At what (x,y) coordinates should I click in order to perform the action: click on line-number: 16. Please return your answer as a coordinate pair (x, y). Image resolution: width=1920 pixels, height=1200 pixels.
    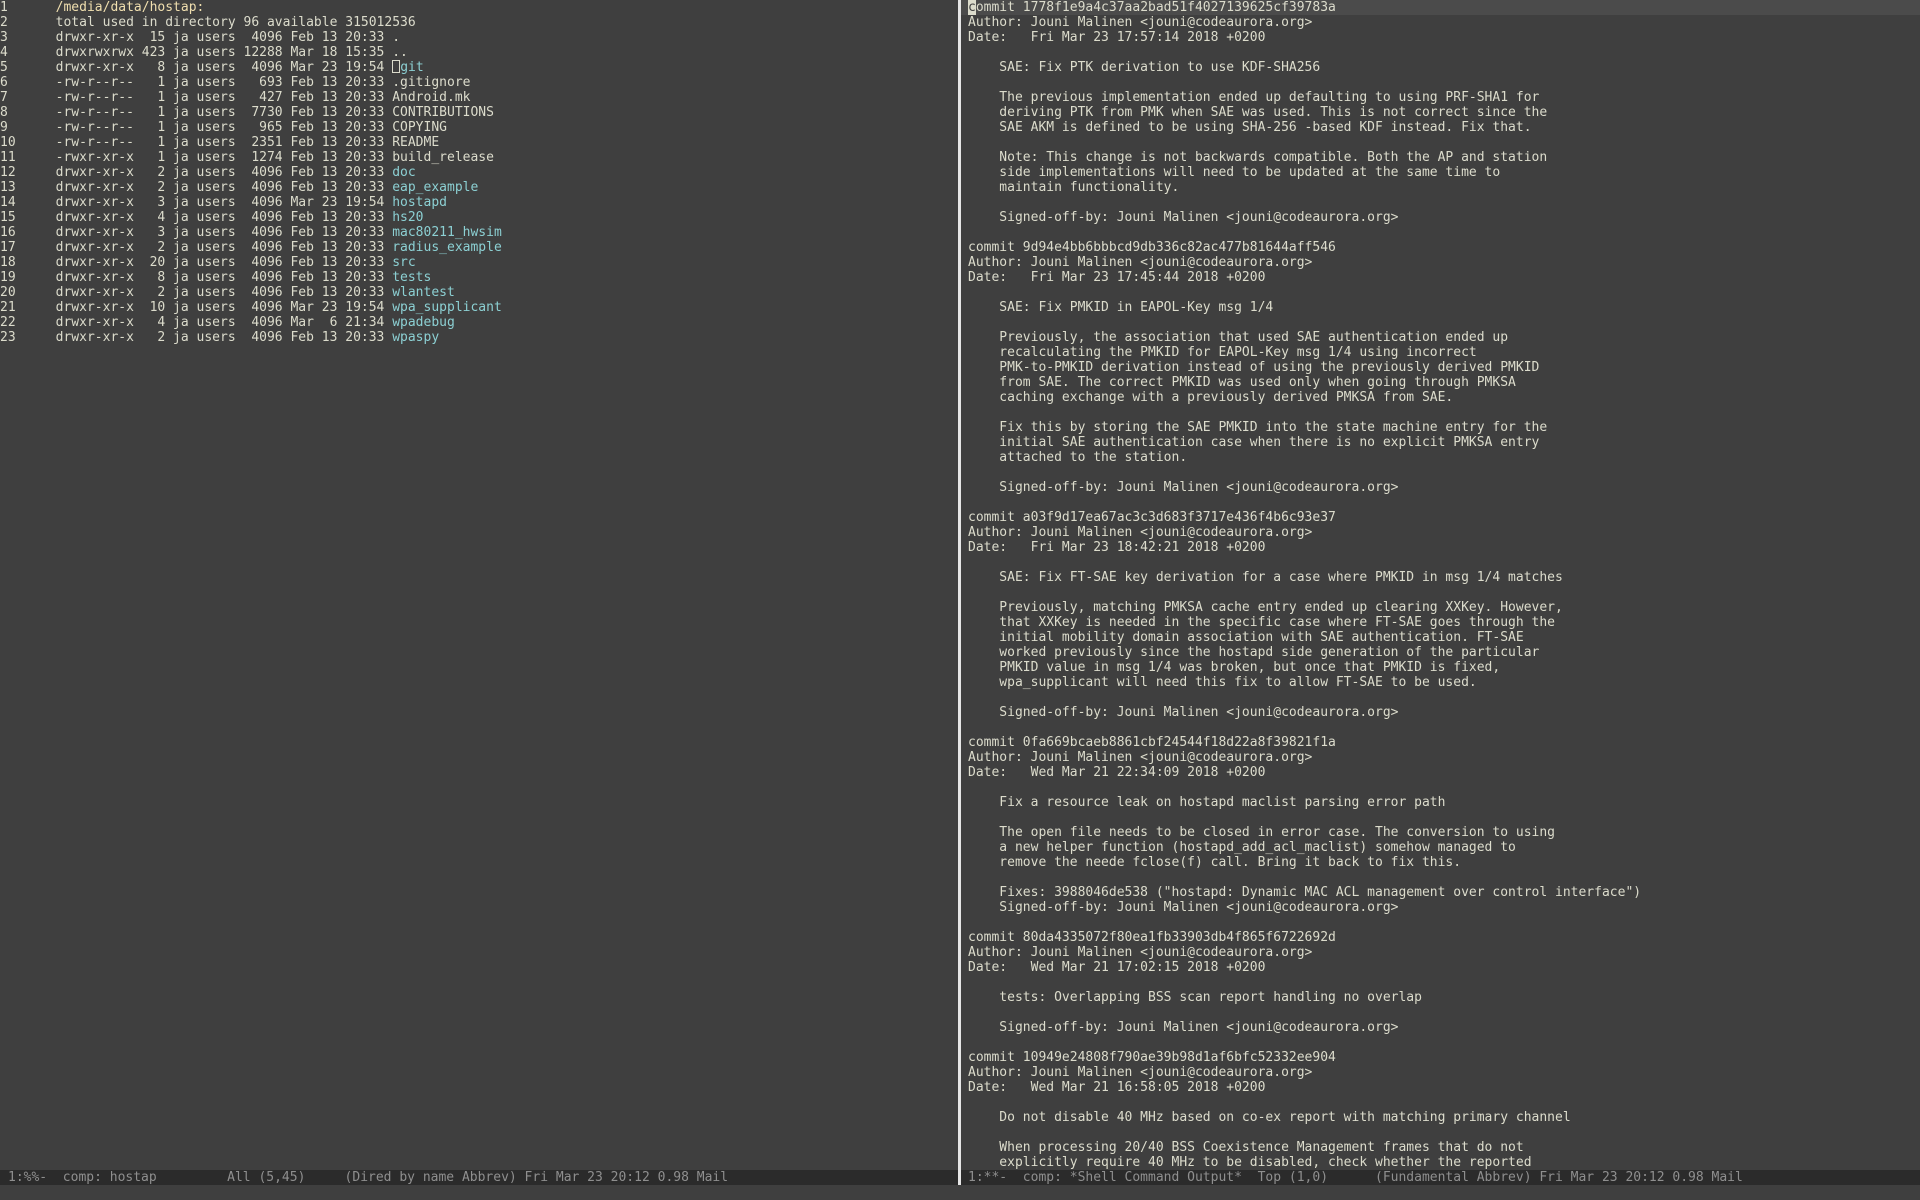
    Looking at the image, I should click on (8, 232).